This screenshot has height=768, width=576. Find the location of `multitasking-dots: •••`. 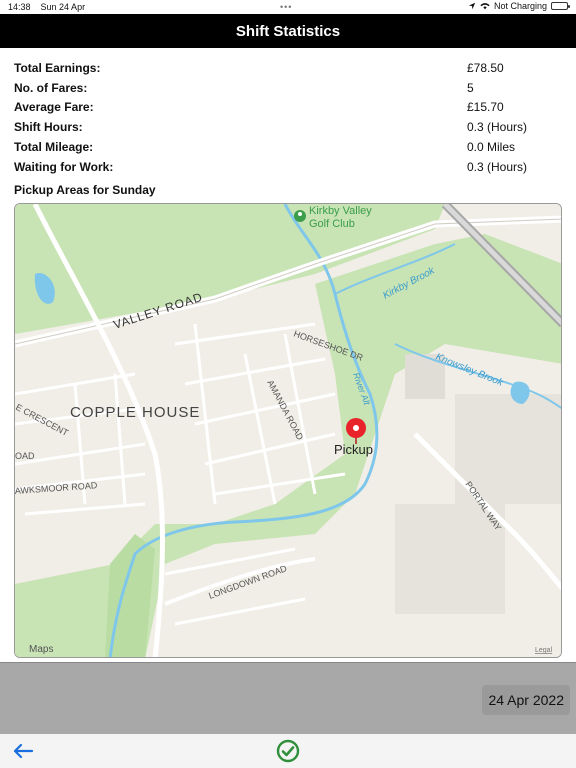

multitasking-dots: ••• is located at coordinates (286, 7).